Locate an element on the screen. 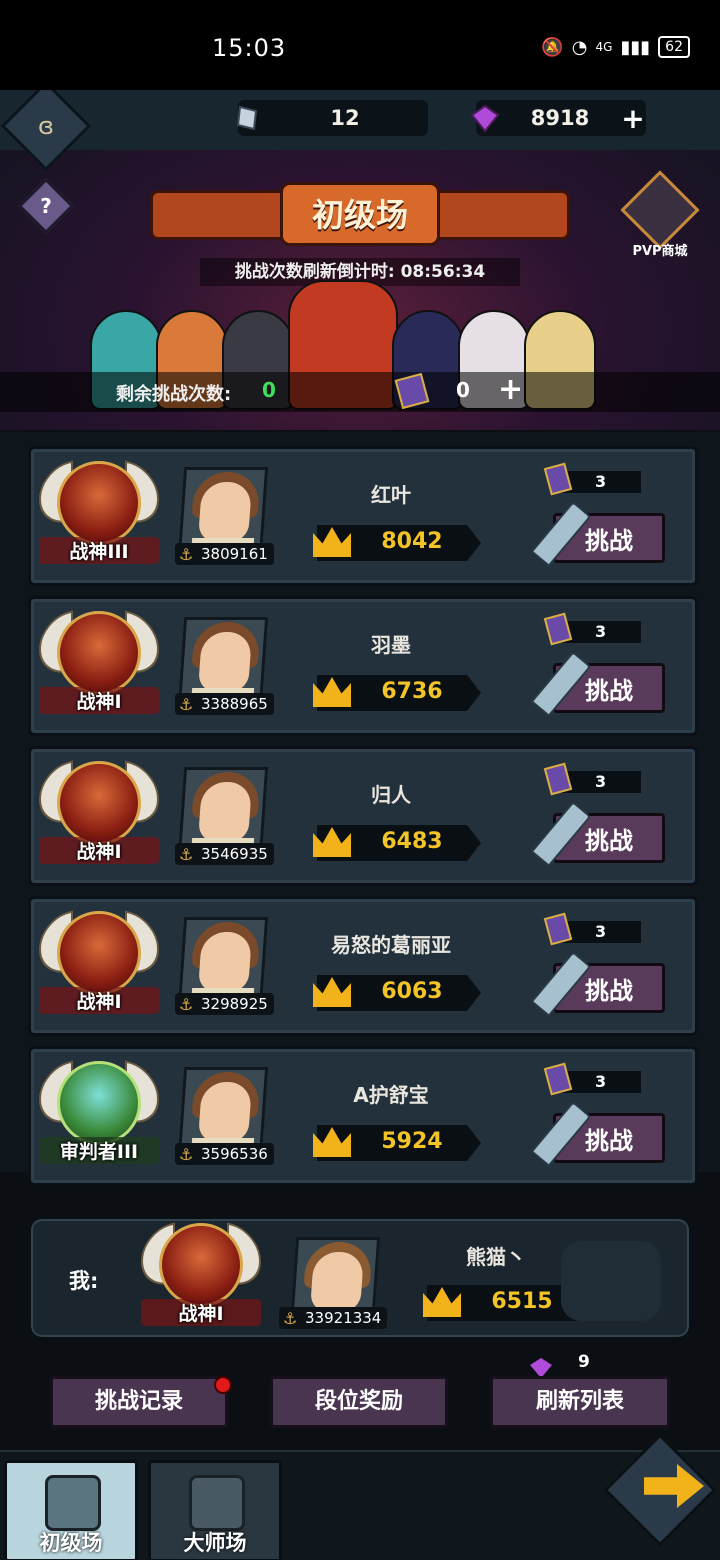 The width and height of the screenshot is (720, 1560). power-value: 8042 is located at coordinates (412, 541).